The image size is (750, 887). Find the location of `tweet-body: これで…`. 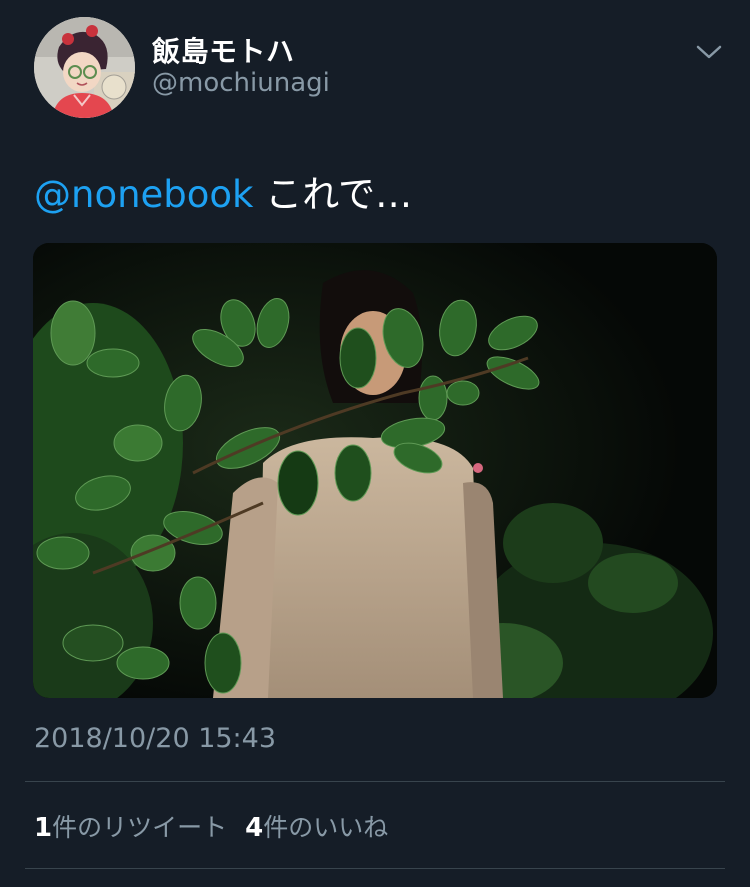

tweet-body: これで… is located at coordinates (333, 194).